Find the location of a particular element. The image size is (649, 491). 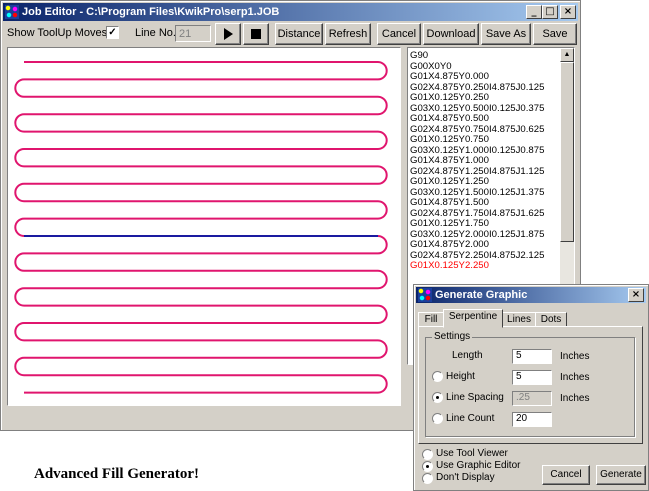

download-button: Download is located at coordinates (451, 34).